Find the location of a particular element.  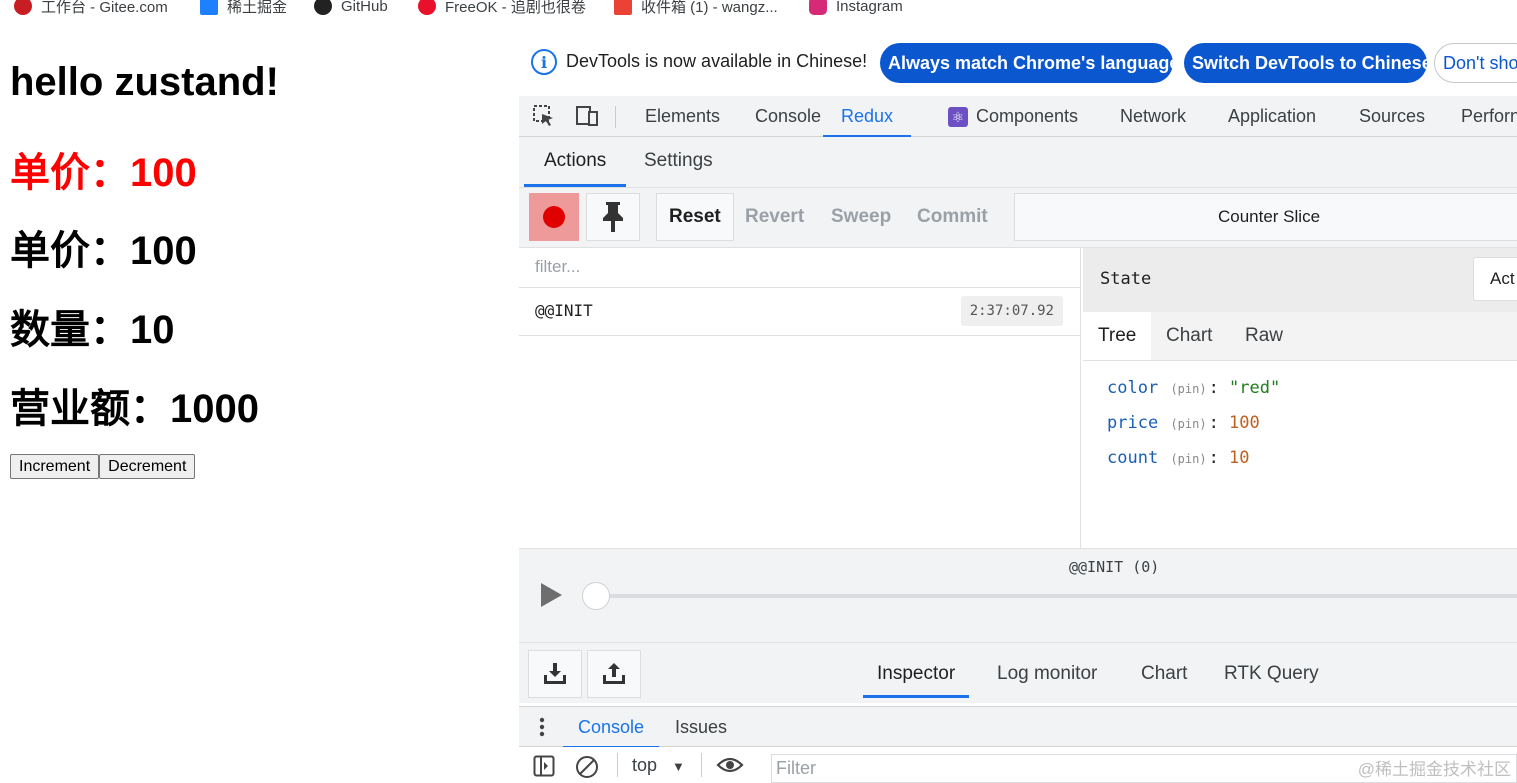

time-travel-slider: @@INIT (0) is located at coordinates (1018, 595).